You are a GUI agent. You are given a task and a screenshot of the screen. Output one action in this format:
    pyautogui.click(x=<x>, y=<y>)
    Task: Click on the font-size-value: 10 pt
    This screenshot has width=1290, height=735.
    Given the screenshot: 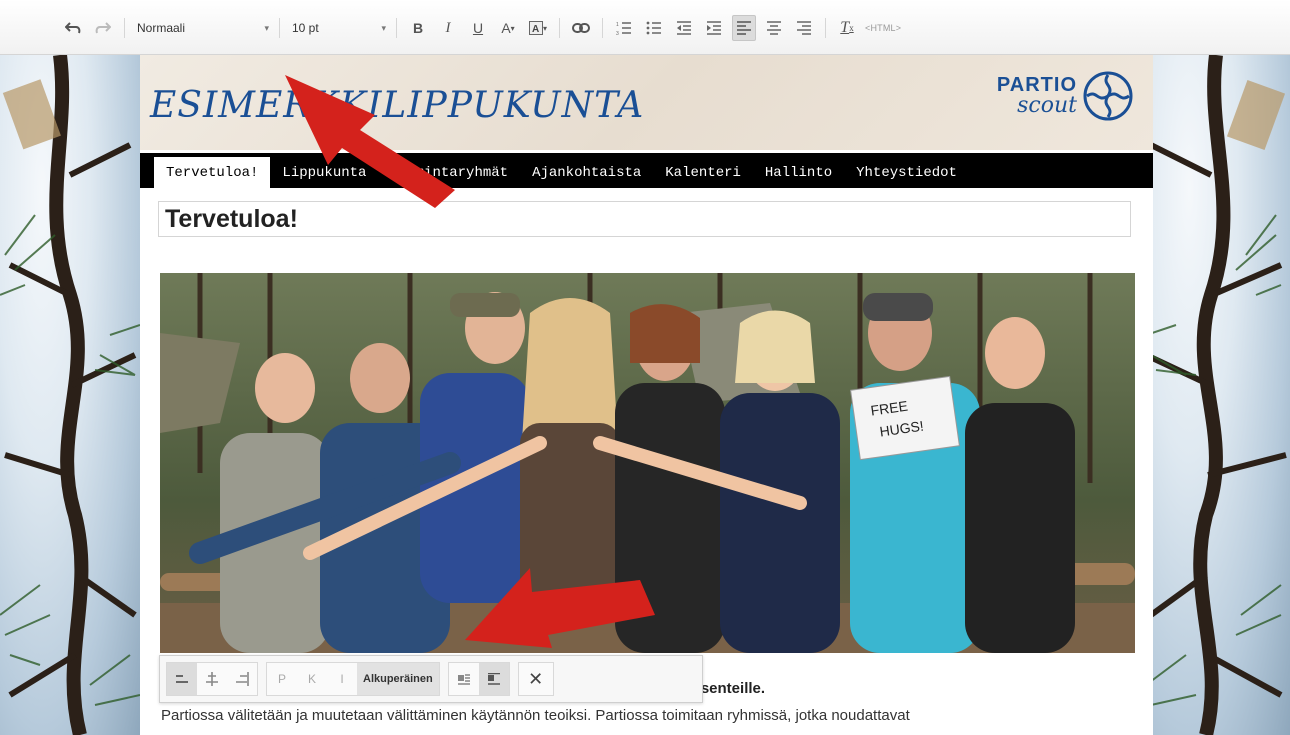 What is the action you would take?
    pyautogui.click(x=305, y=28)
    